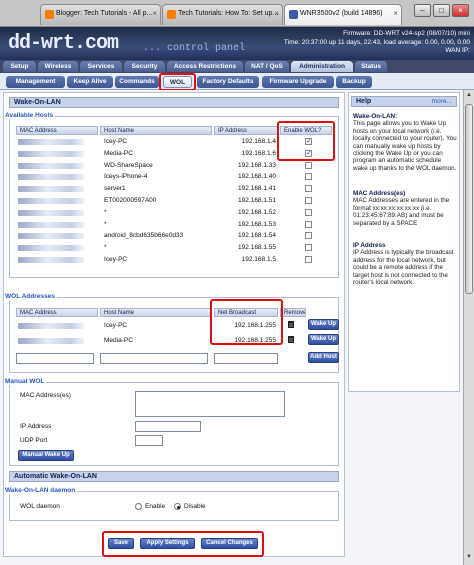 The width and height of the screenshot is (474, 565). What do you see at coordinates (154, 358) in the screenshot?
I see `new-host-name-input` at bounding box center [154, 358].